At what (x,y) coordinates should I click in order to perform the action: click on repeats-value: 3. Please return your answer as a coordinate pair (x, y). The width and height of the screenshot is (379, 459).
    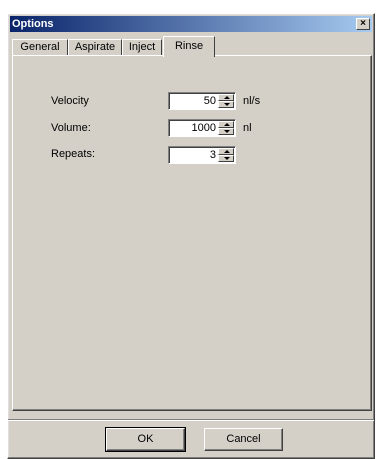
    Looking at the image, I should click on (213, 155).